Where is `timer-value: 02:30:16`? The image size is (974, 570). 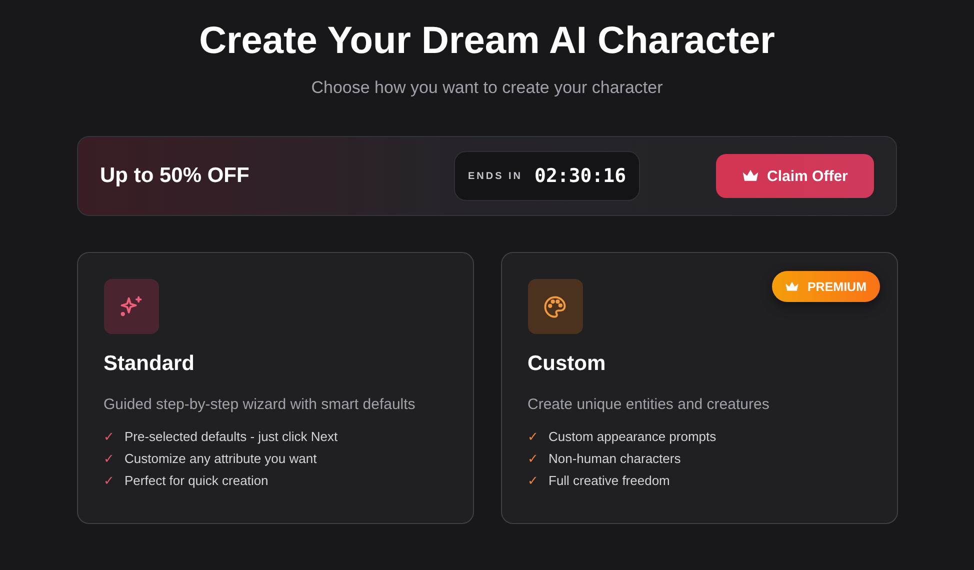 timer-value: 02:30:16 is located at coordinates (580, 176).